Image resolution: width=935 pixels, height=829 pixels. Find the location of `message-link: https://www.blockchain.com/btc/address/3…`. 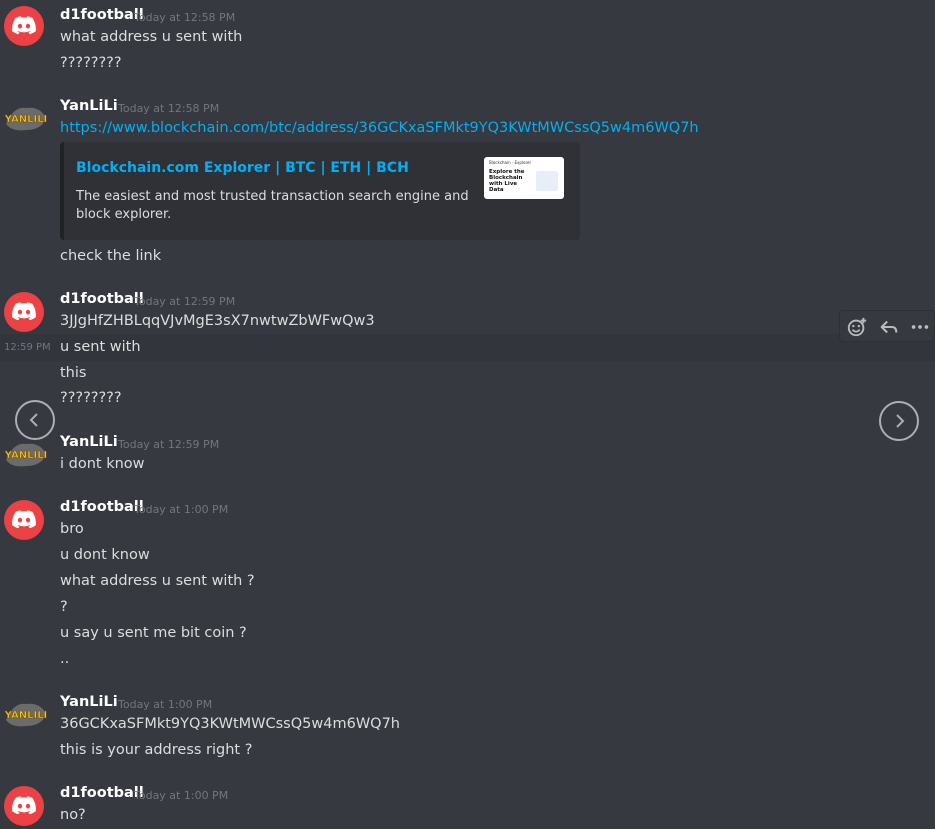

message-link: https://www.blockchain.com/btc/address/3… is located at coordinates (379, 128).